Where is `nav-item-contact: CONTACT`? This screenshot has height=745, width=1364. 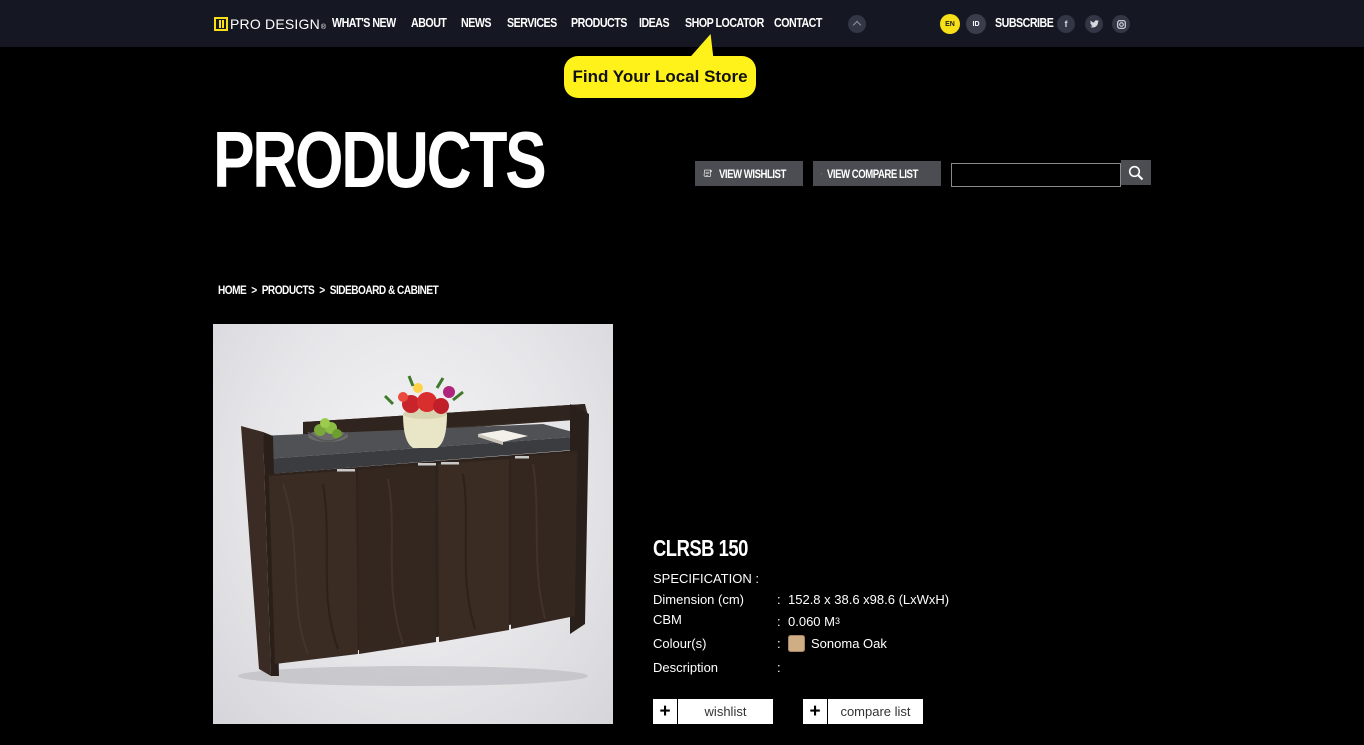
nav-item-contact: CONTACT is located at coordinates (798, 22).